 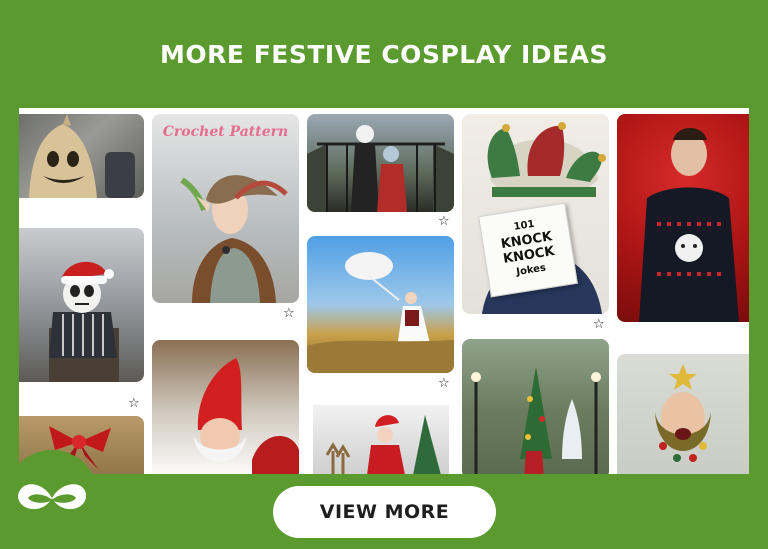 What do you see at coordinates (380, 168) in the screenshot?
I see `jack-and-sally-illustration` at bounding box center [380, 168].